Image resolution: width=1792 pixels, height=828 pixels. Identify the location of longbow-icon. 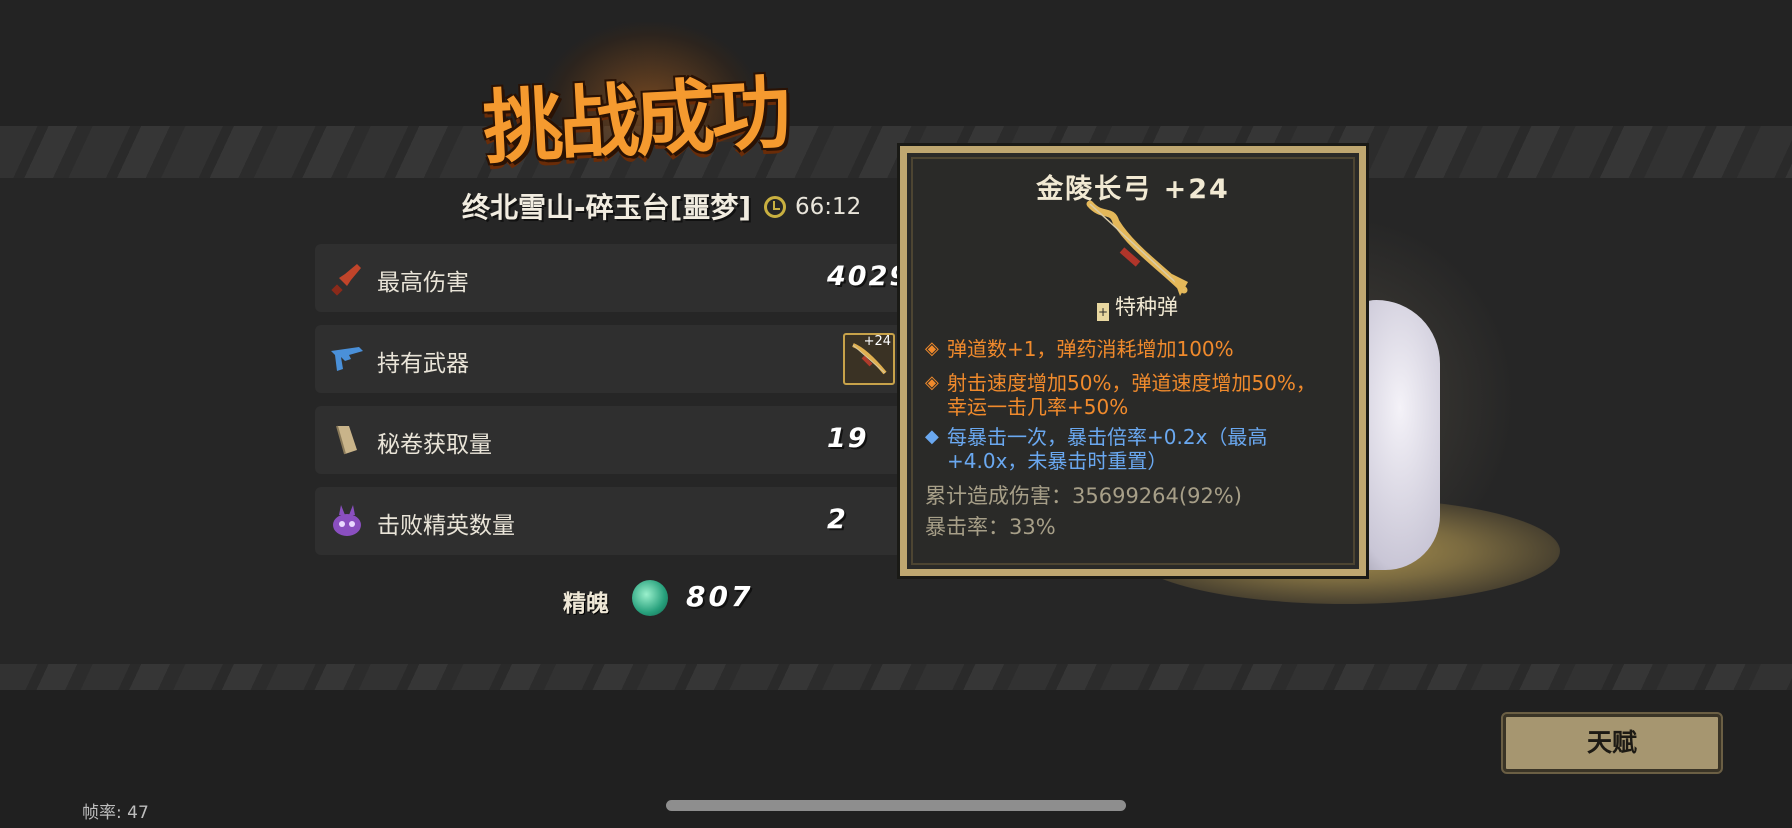
(1137, 248).